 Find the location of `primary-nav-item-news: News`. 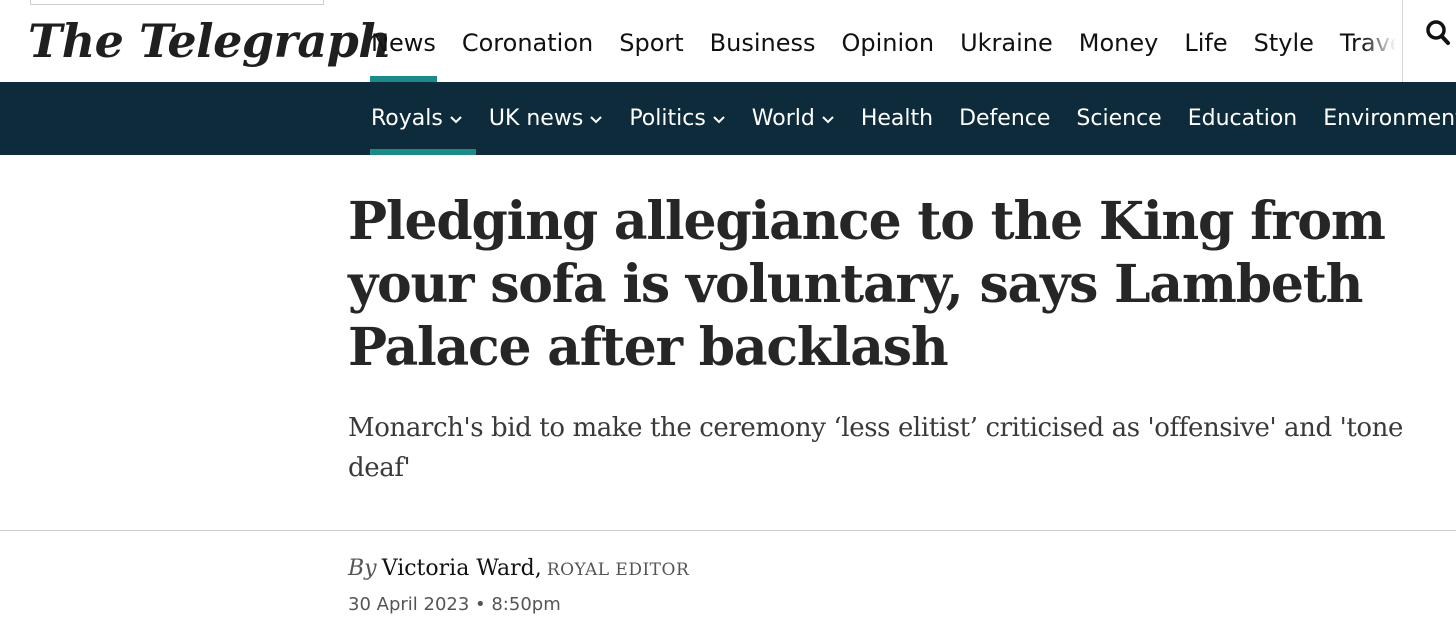

primary-nav-item-news: News is located at coordinates (403, 41).